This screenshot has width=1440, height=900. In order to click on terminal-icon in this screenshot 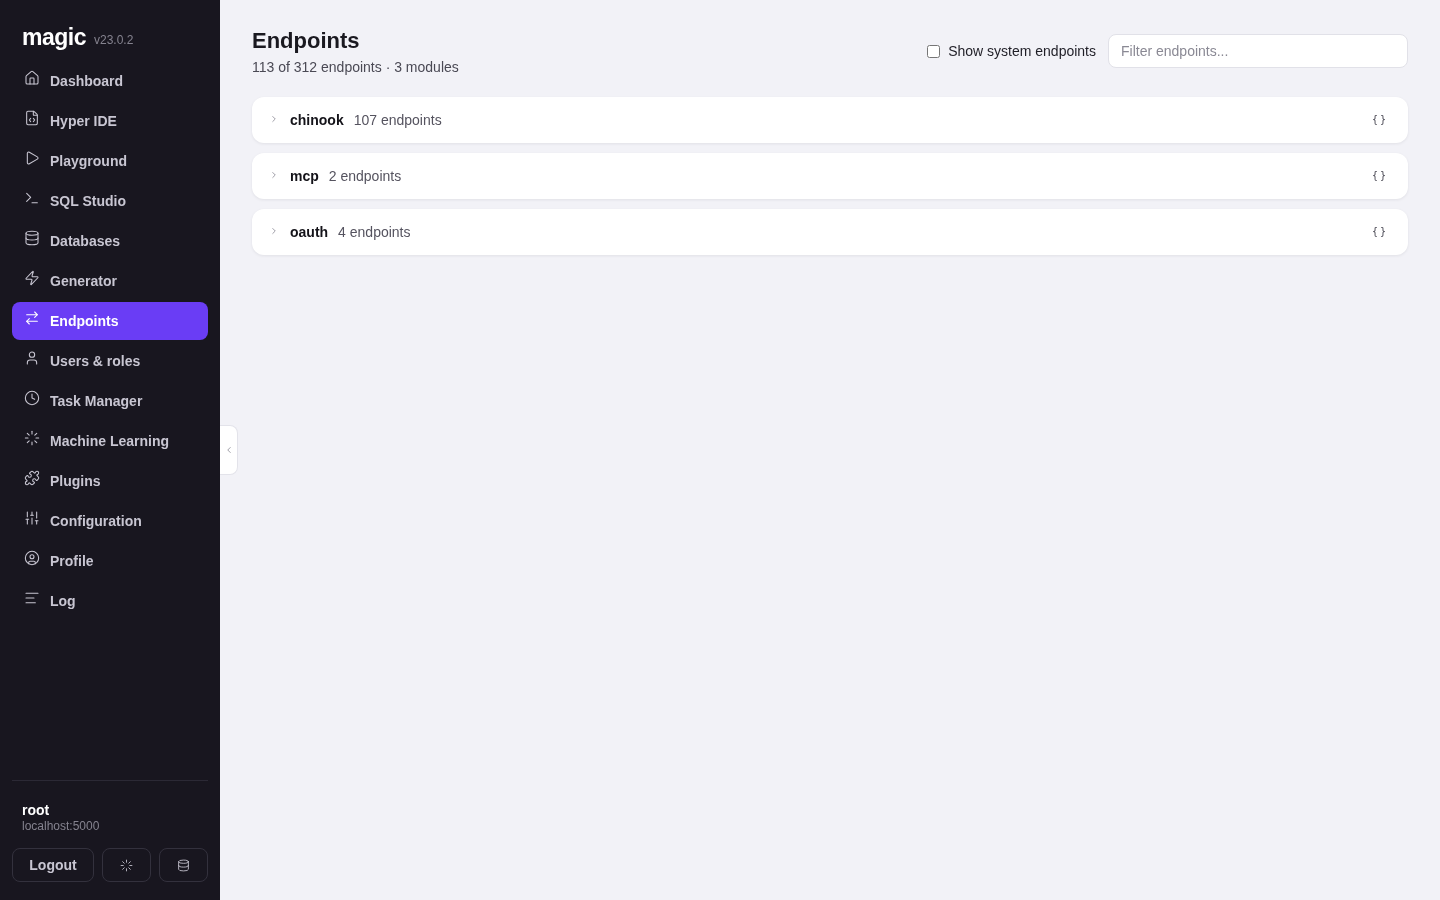, I will do `click(32, 198)`.